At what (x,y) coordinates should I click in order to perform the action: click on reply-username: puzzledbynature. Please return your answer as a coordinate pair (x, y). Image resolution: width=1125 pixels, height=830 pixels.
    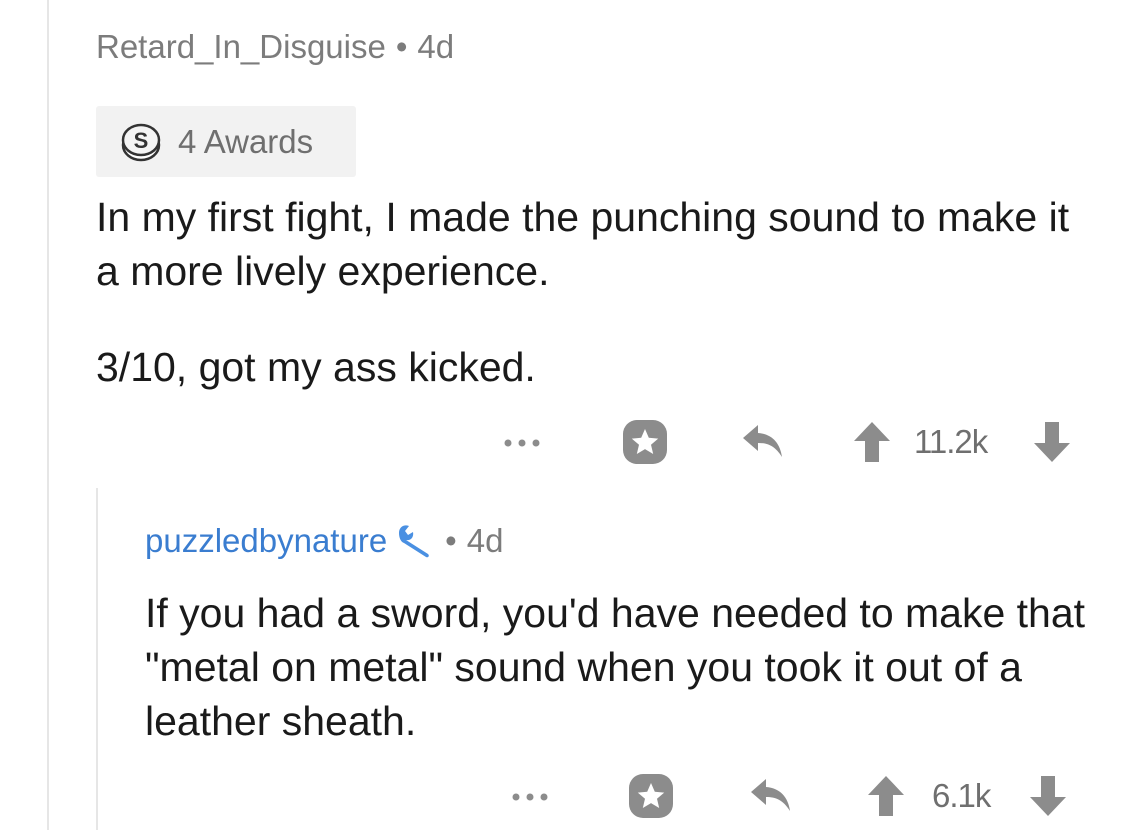
    Looking at the image, I should click on (266, 541).